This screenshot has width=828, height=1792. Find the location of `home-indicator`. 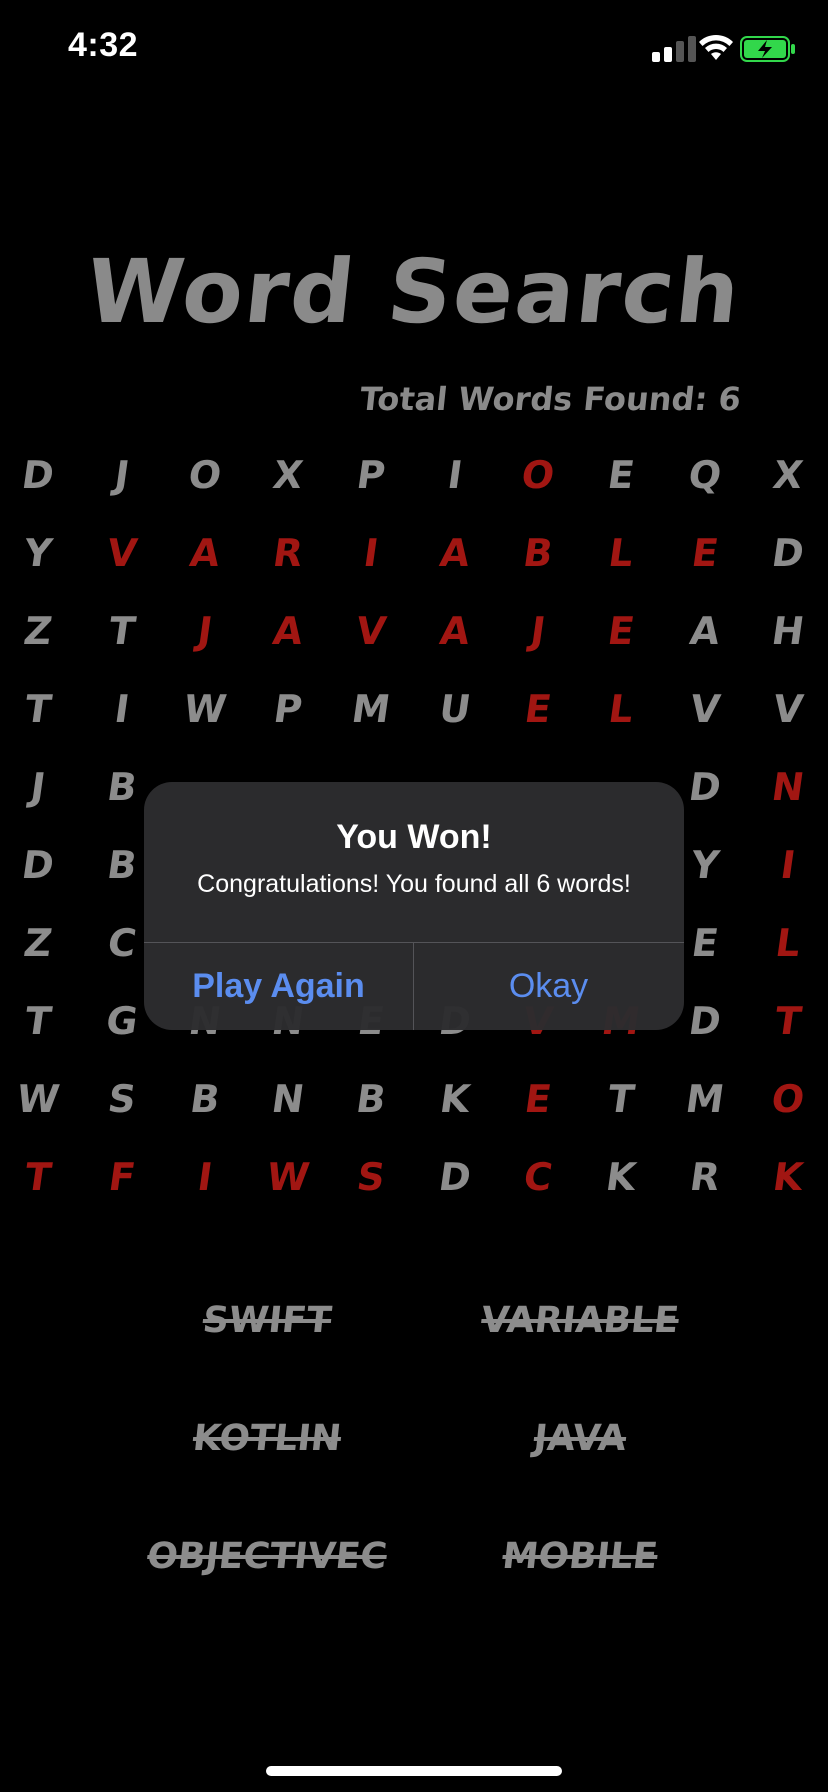

home-indicator is located at coordinates (414, 1771).